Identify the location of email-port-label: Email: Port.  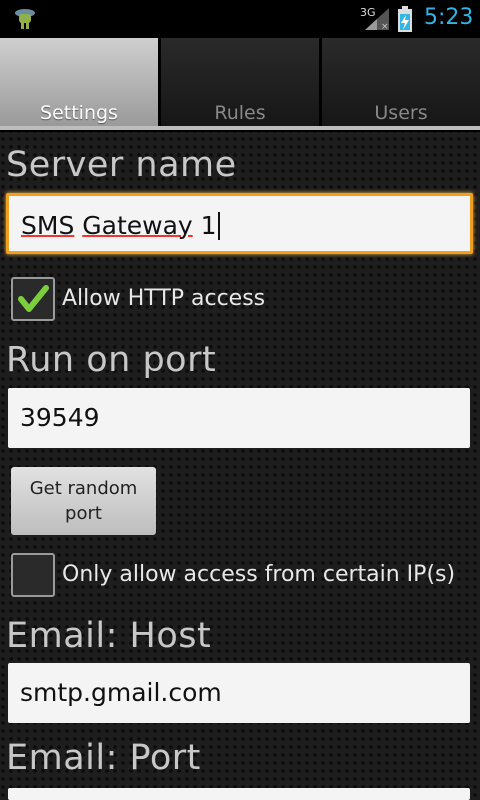
(103, 758).